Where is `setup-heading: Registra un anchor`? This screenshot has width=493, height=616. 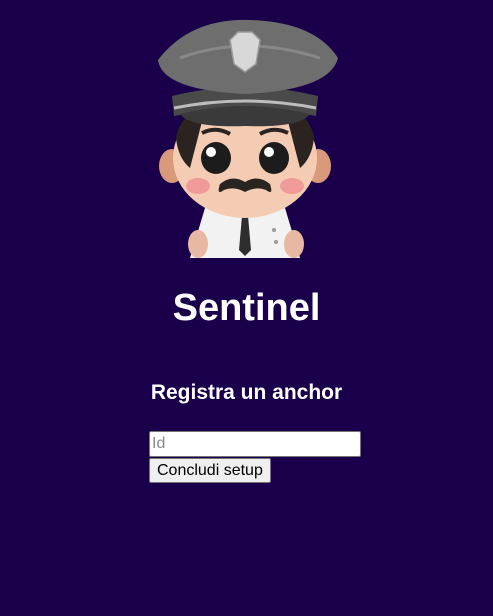
setup-heading: Registra un anchor is located at coordinates (246, 392).